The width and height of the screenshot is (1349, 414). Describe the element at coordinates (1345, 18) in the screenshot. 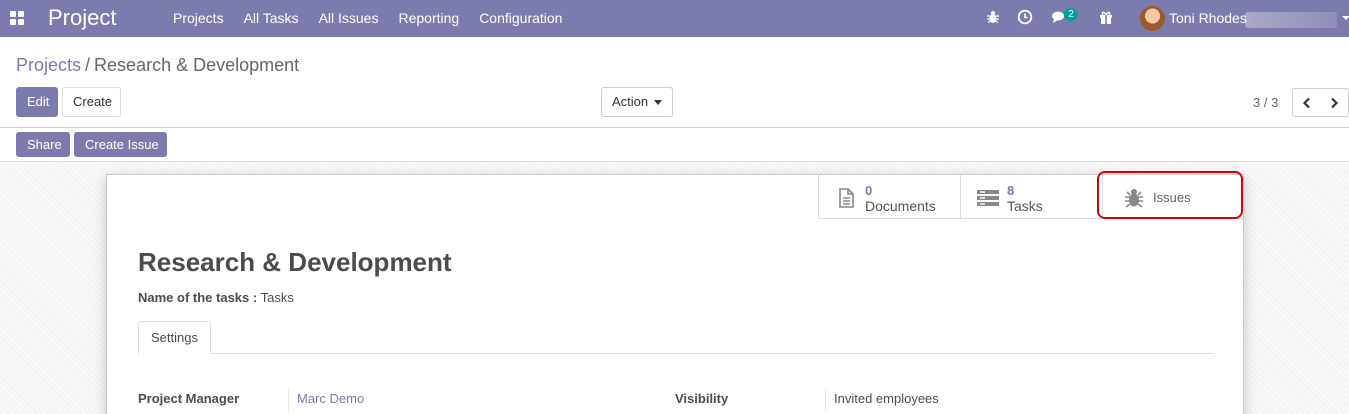

I see `user-dropdown-caret-icon` at that location.